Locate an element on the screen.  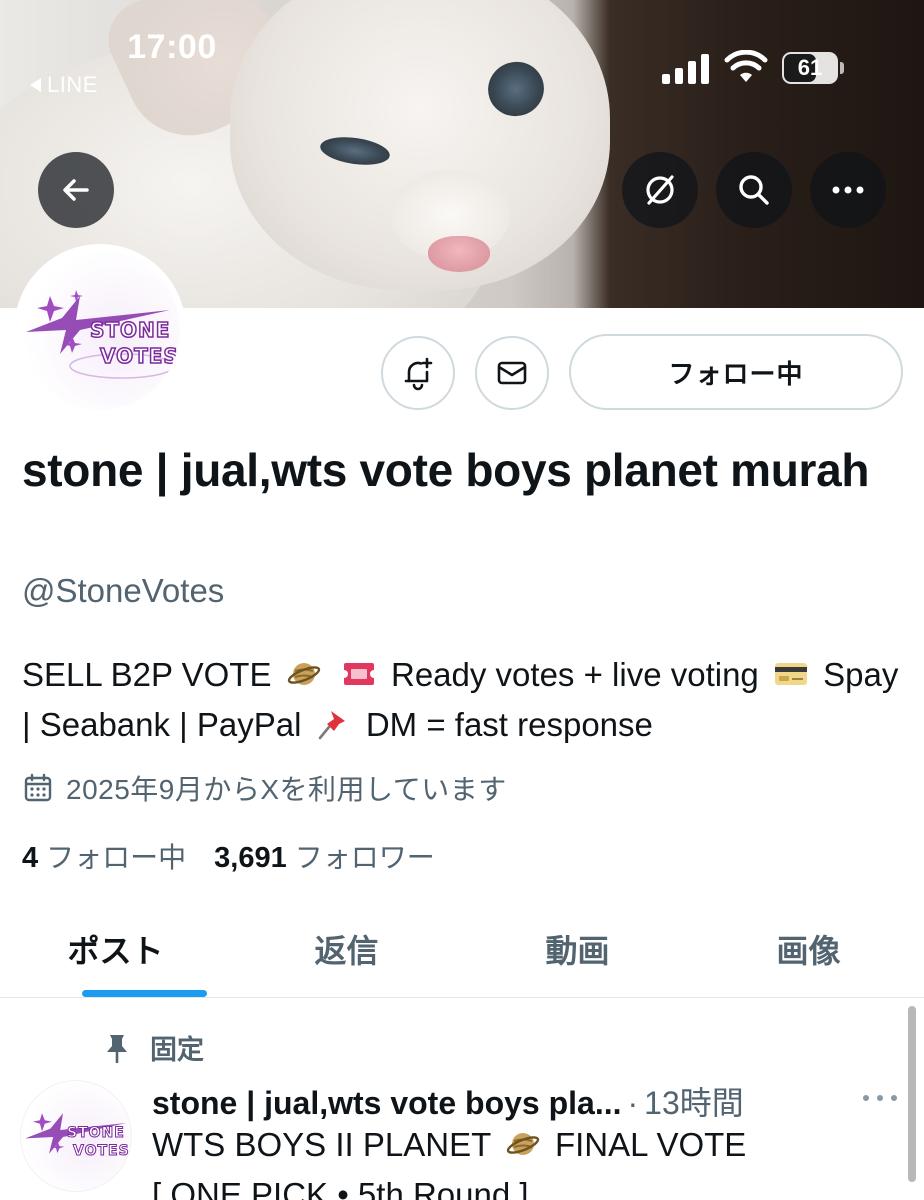
pinned-label: 固定 is located at coordinates (177, 1050).